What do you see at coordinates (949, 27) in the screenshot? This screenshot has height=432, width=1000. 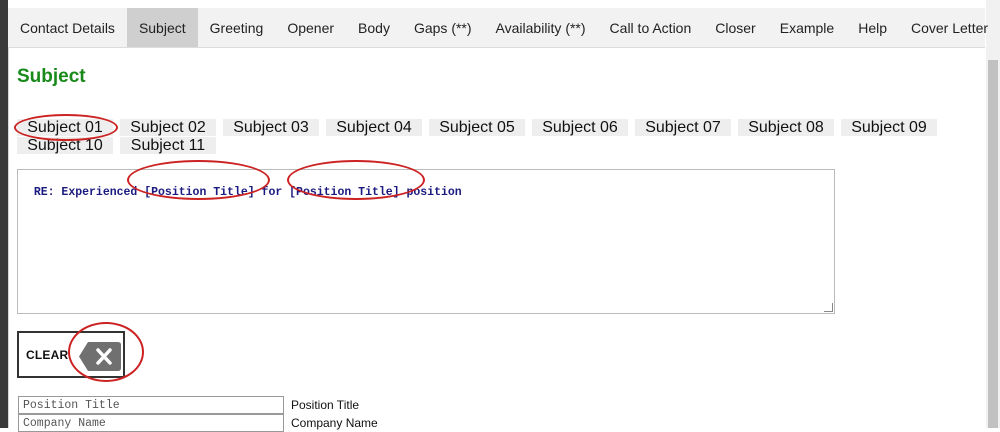 I see `tab-cover-letter: Cover Letter` at bounding box center [949, 27].